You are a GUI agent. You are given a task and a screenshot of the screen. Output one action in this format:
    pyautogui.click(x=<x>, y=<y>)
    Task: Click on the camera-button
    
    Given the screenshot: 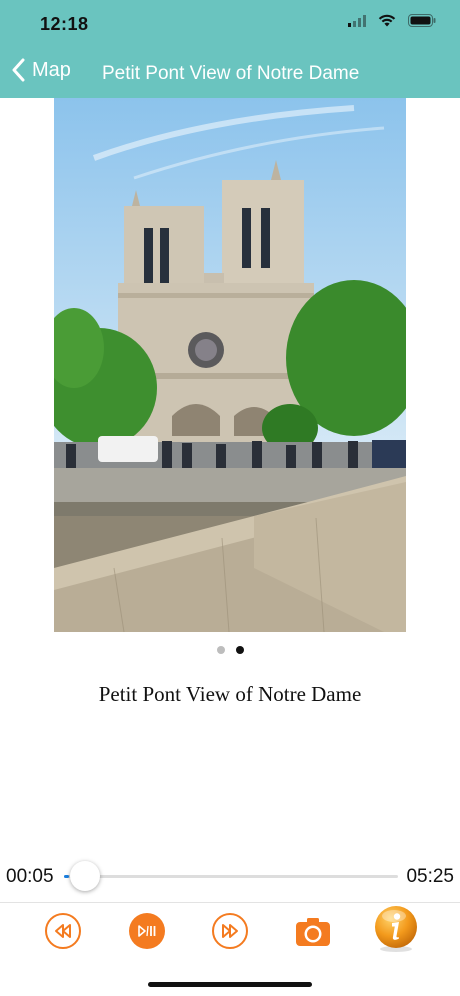 What is the action you would take?
    pyautogui.click(x=313, y=931)
    